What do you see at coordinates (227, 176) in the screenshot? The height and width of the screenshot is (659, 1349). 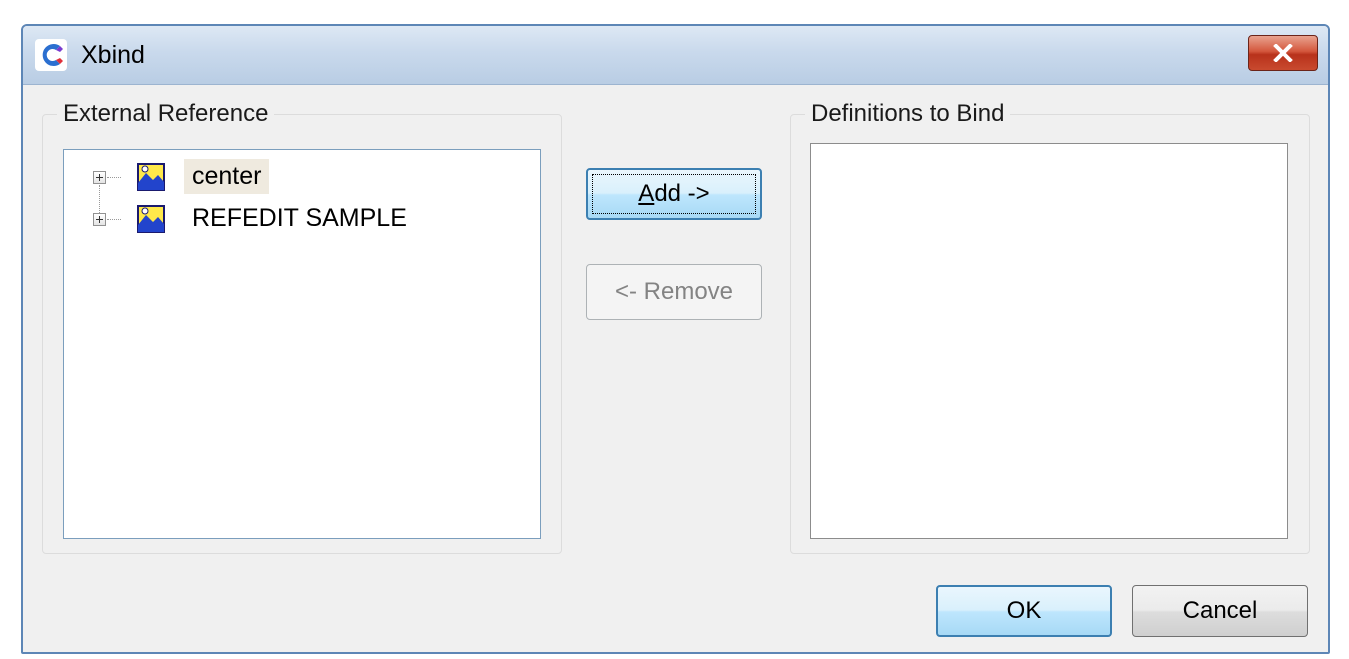 I see `tree-item-label: center` at bounding box center [227, 176].